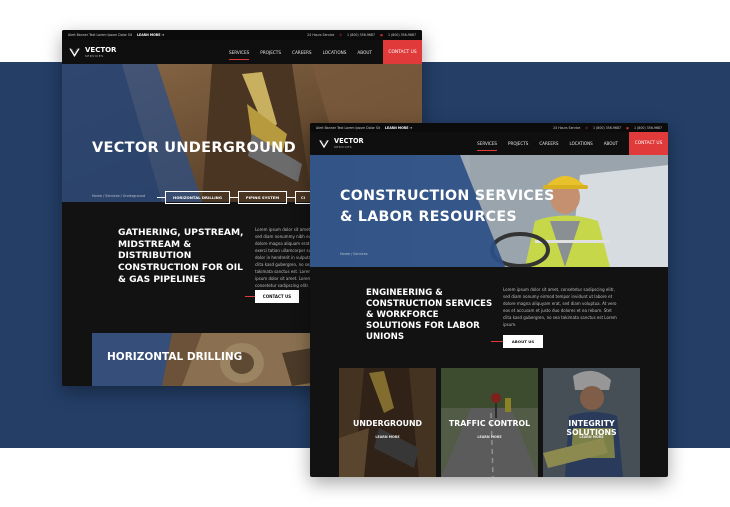  Describe the element at coordinates (194, 148) in the screenshot. I see `hero-title: VECTOR UNDERGROUND` at that location.